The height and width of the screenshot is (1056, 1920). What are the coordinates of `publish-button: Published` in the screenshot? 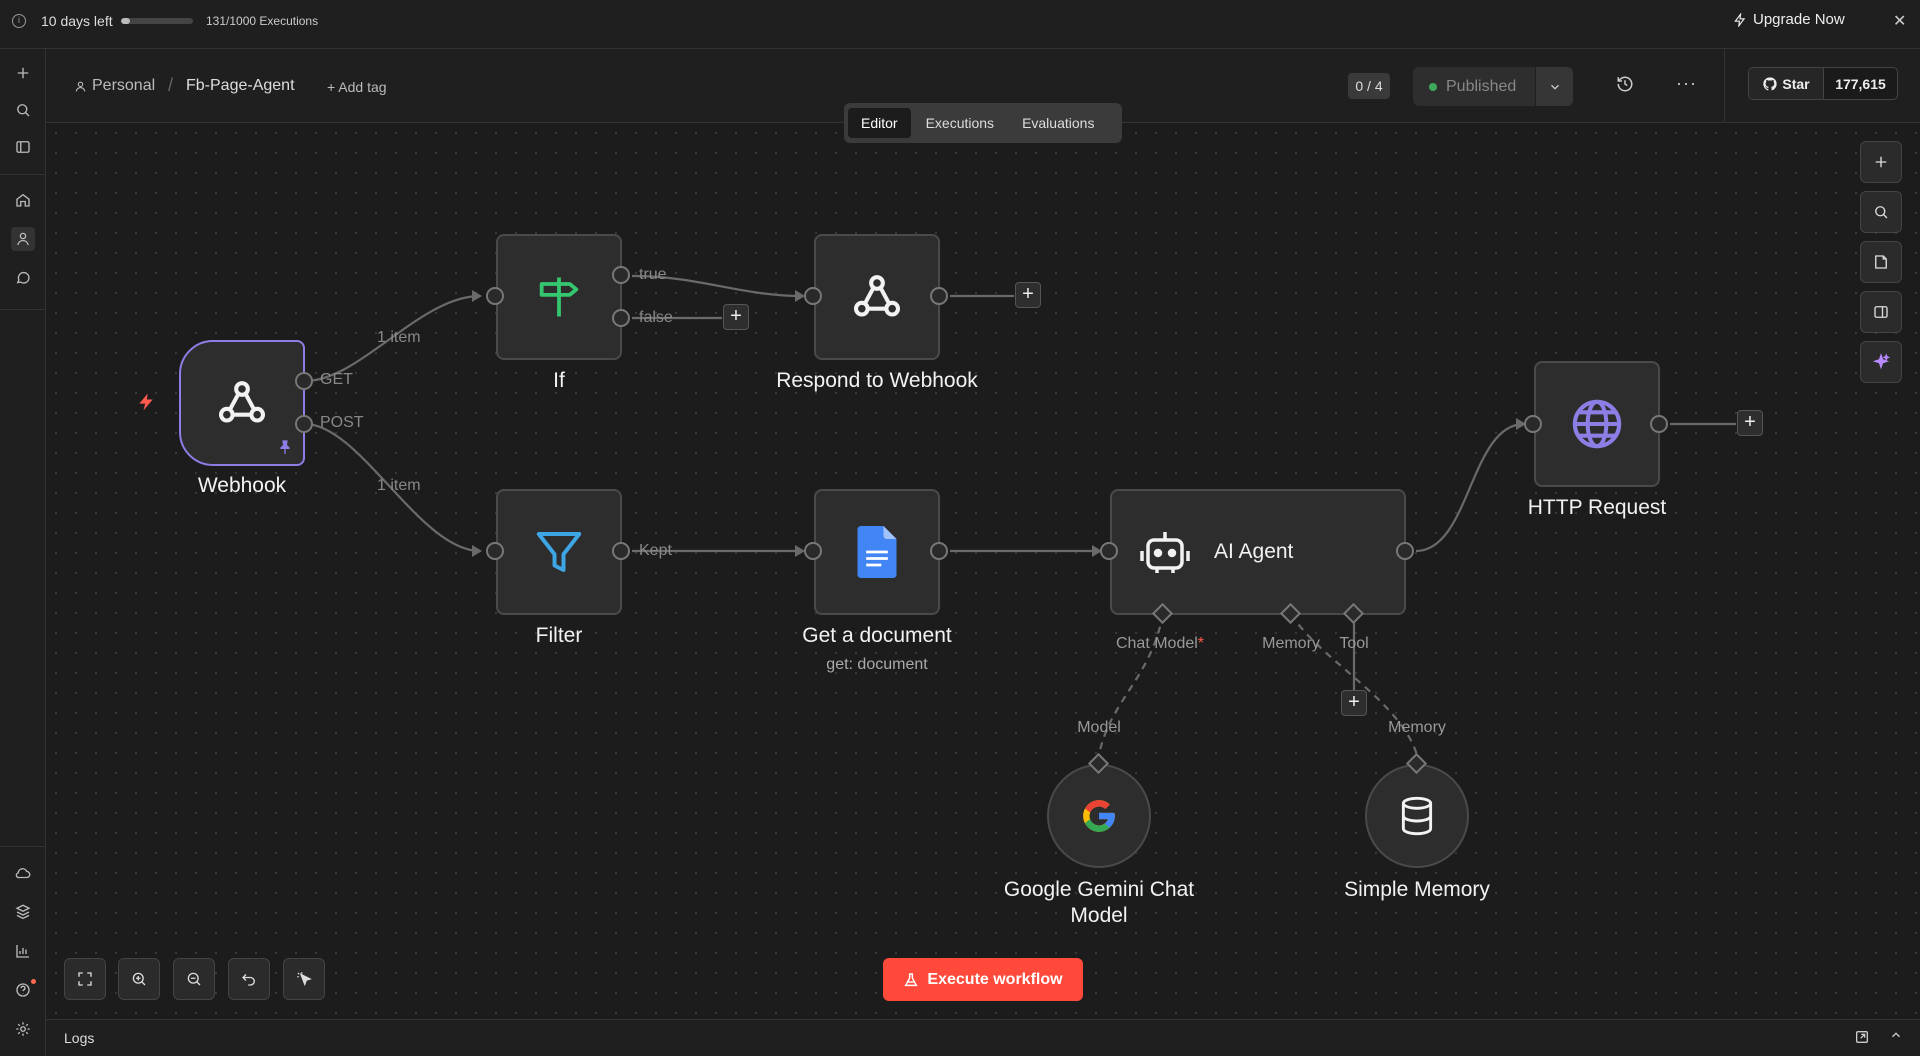 It's located at (1493, 86).